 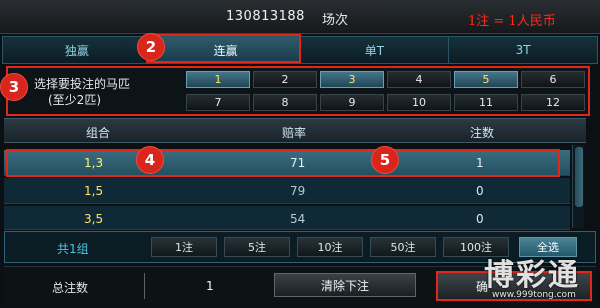 I want to click on table-row: 1,3 71 1, so click(x=287, y=163).